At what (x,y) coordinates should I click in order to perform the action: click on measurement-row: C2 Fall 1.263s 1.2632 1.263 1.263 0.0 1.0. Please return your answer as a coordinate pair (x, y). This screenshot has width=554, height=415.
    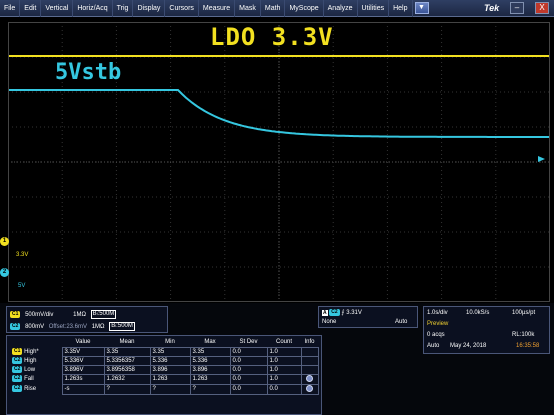
    Looking at the image, I should click on (164, 379).